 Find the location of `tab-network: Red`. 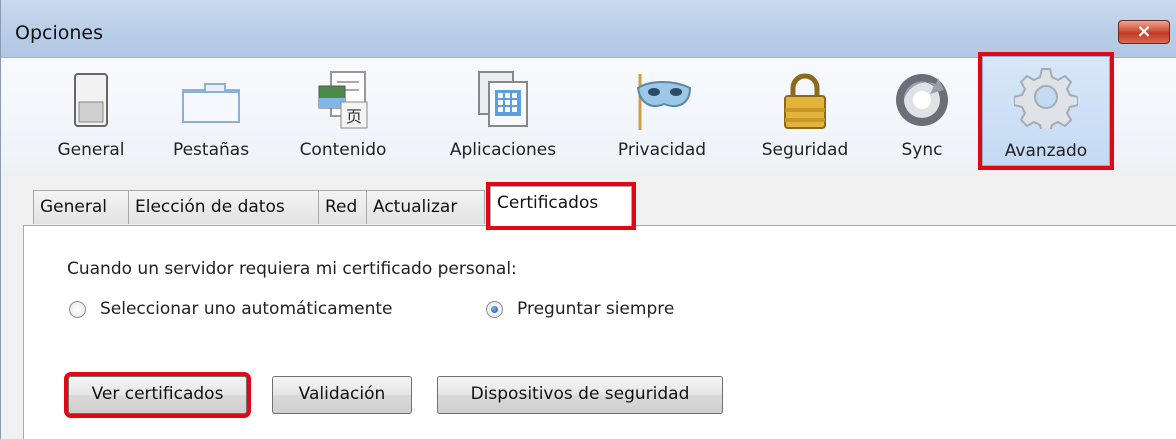

tab-network: Red is located at coordinates (343, 207).